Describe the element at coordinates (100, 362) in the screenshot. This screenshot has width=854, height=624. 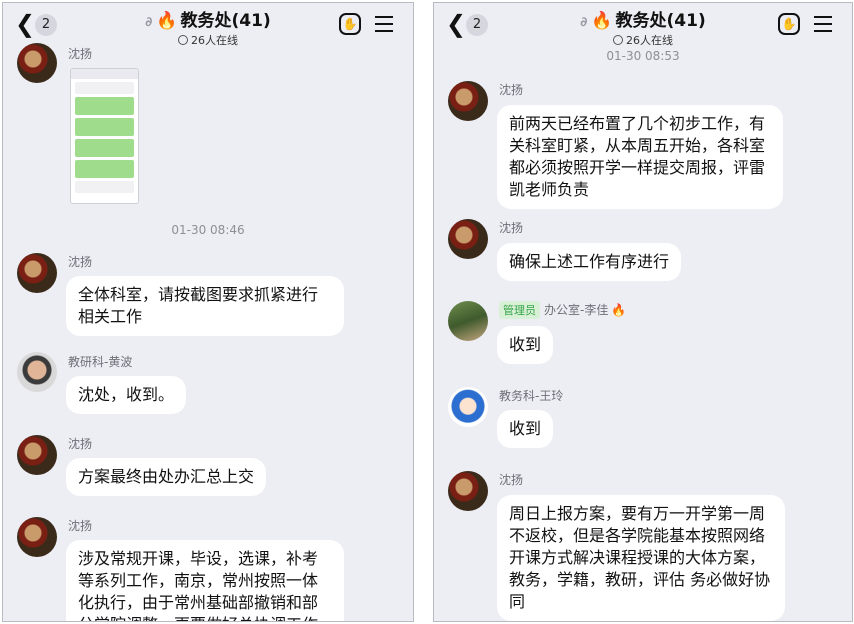
I see `sender-name: 教研科-黄波` at that location.